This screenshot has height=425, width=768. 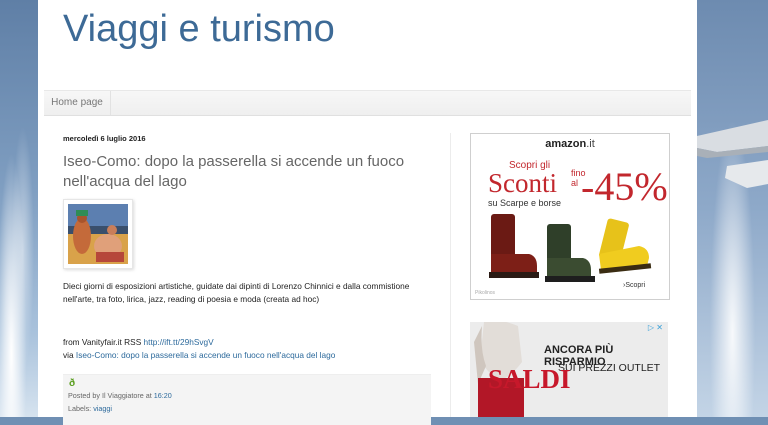 I want to click on ad-tiny-brand: Pikolinos, so click(x=485, y=293).